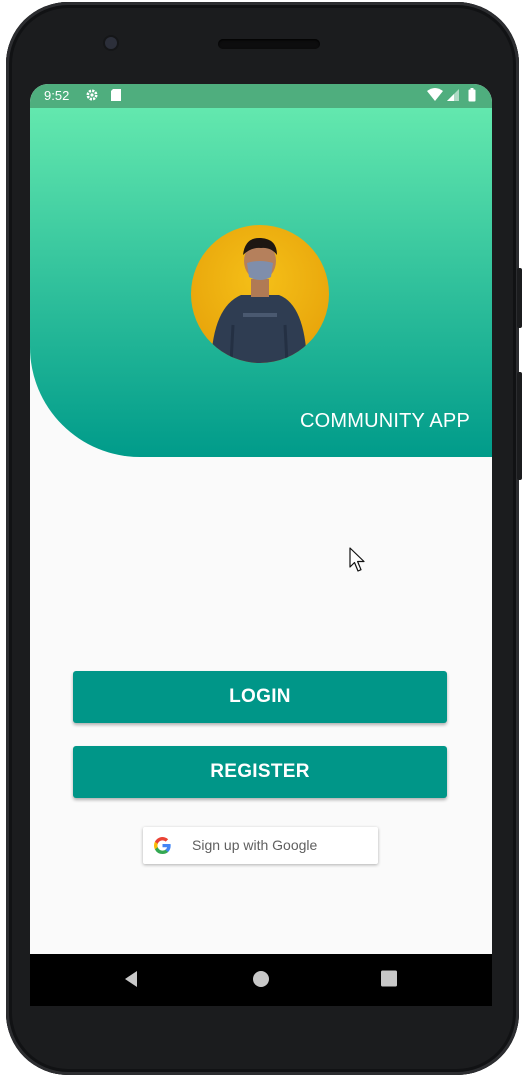 Image resolution: width=530 pixels, height=1079 pixels. I want to click on wifi-icon, so click(435, 96).